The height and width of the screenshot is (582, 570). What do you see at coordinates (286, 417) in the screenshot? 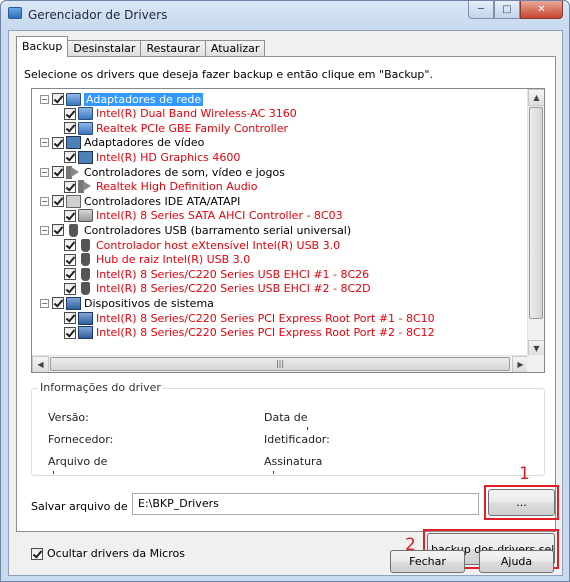
I see `date-label: Data de` at bounding box center [286, 417].